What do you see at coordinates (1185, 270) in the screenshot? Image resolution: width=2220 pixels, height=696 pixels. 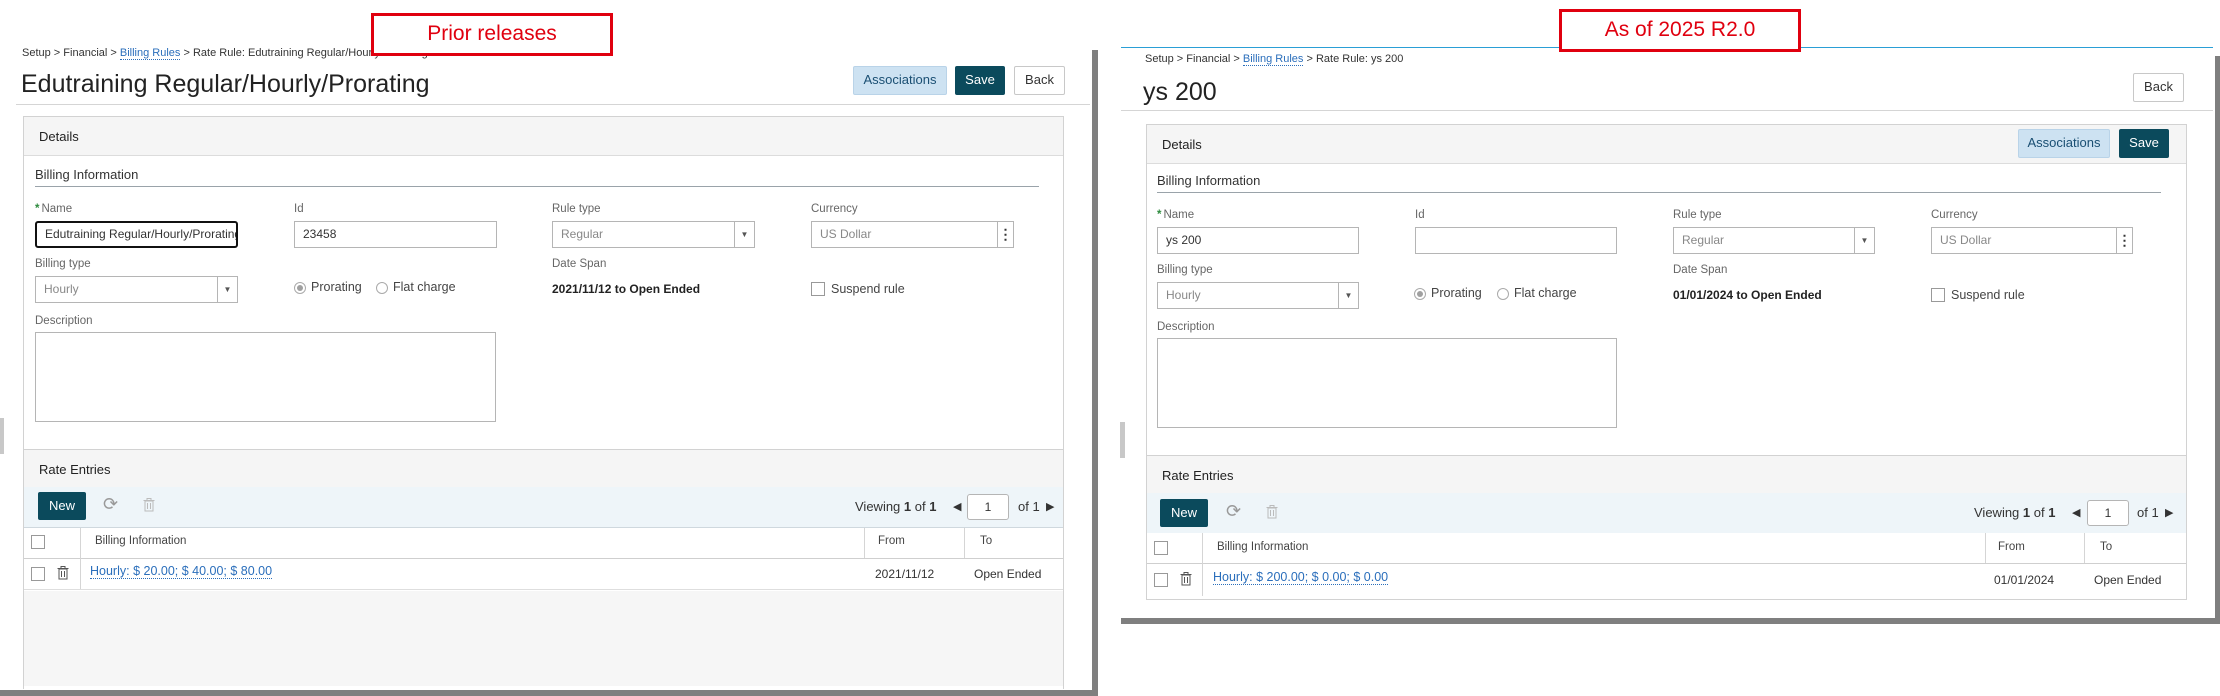 I see `billing-type-label: Billing type` at bounding box center [1185, 270].